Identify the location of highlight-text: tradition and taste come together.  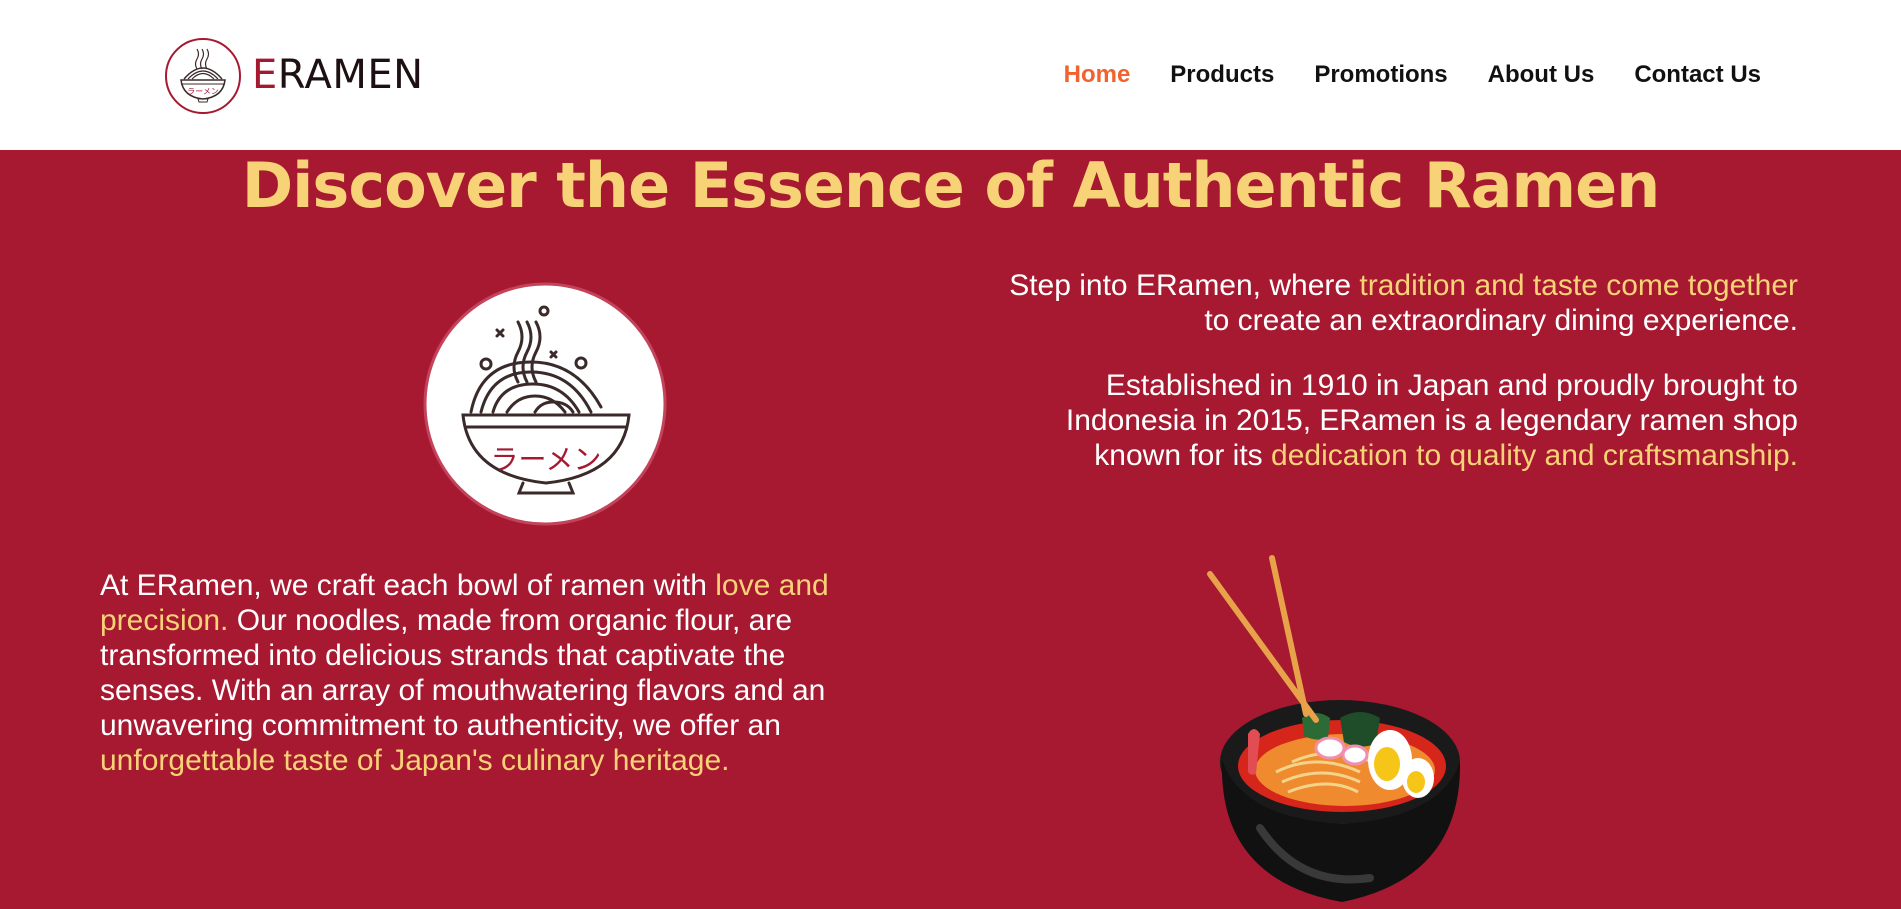
(1578, 285).